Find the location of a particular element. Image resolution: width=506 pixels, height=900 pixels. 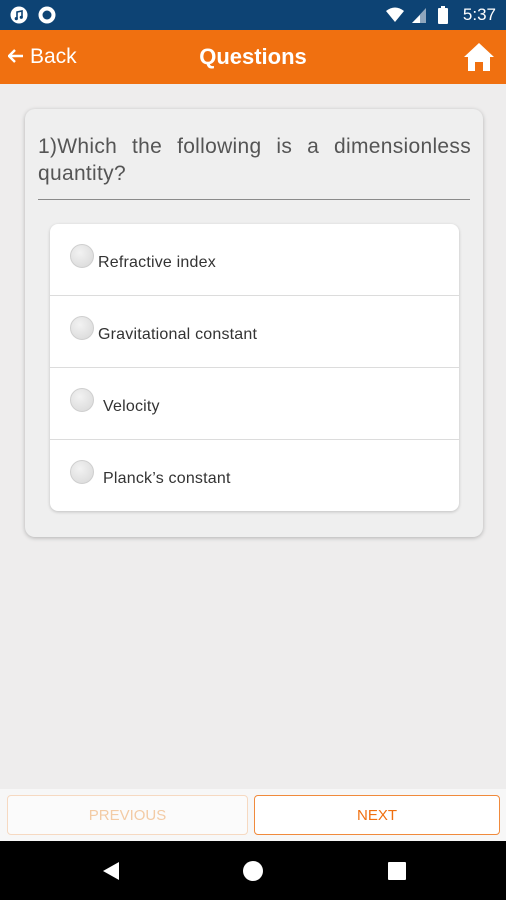

back-button: Back is located at coordinates (42, 57).